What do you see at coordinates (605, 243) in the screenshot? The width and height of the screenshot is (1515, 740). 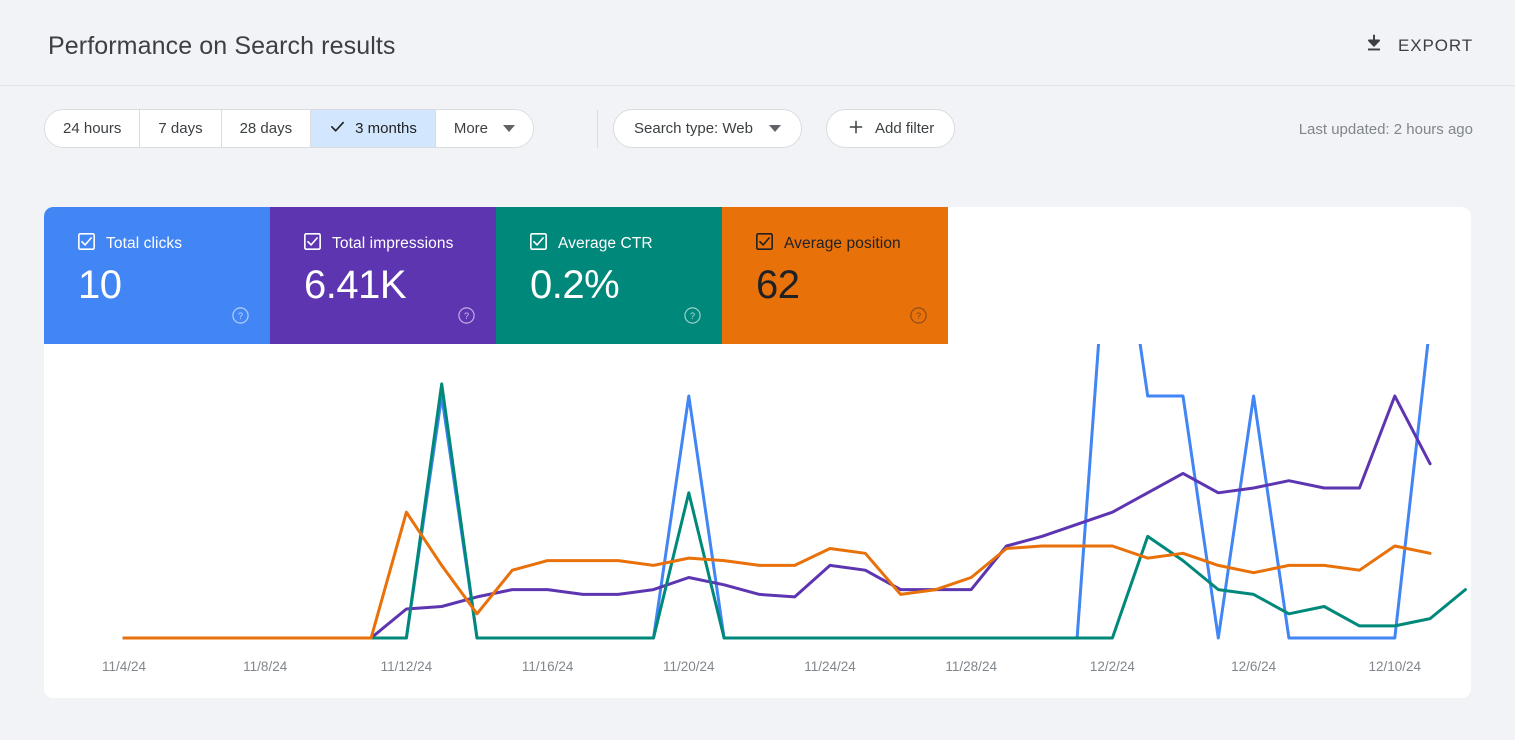 I see `metric-label: Average CTR` at bounding box center [605, 243].